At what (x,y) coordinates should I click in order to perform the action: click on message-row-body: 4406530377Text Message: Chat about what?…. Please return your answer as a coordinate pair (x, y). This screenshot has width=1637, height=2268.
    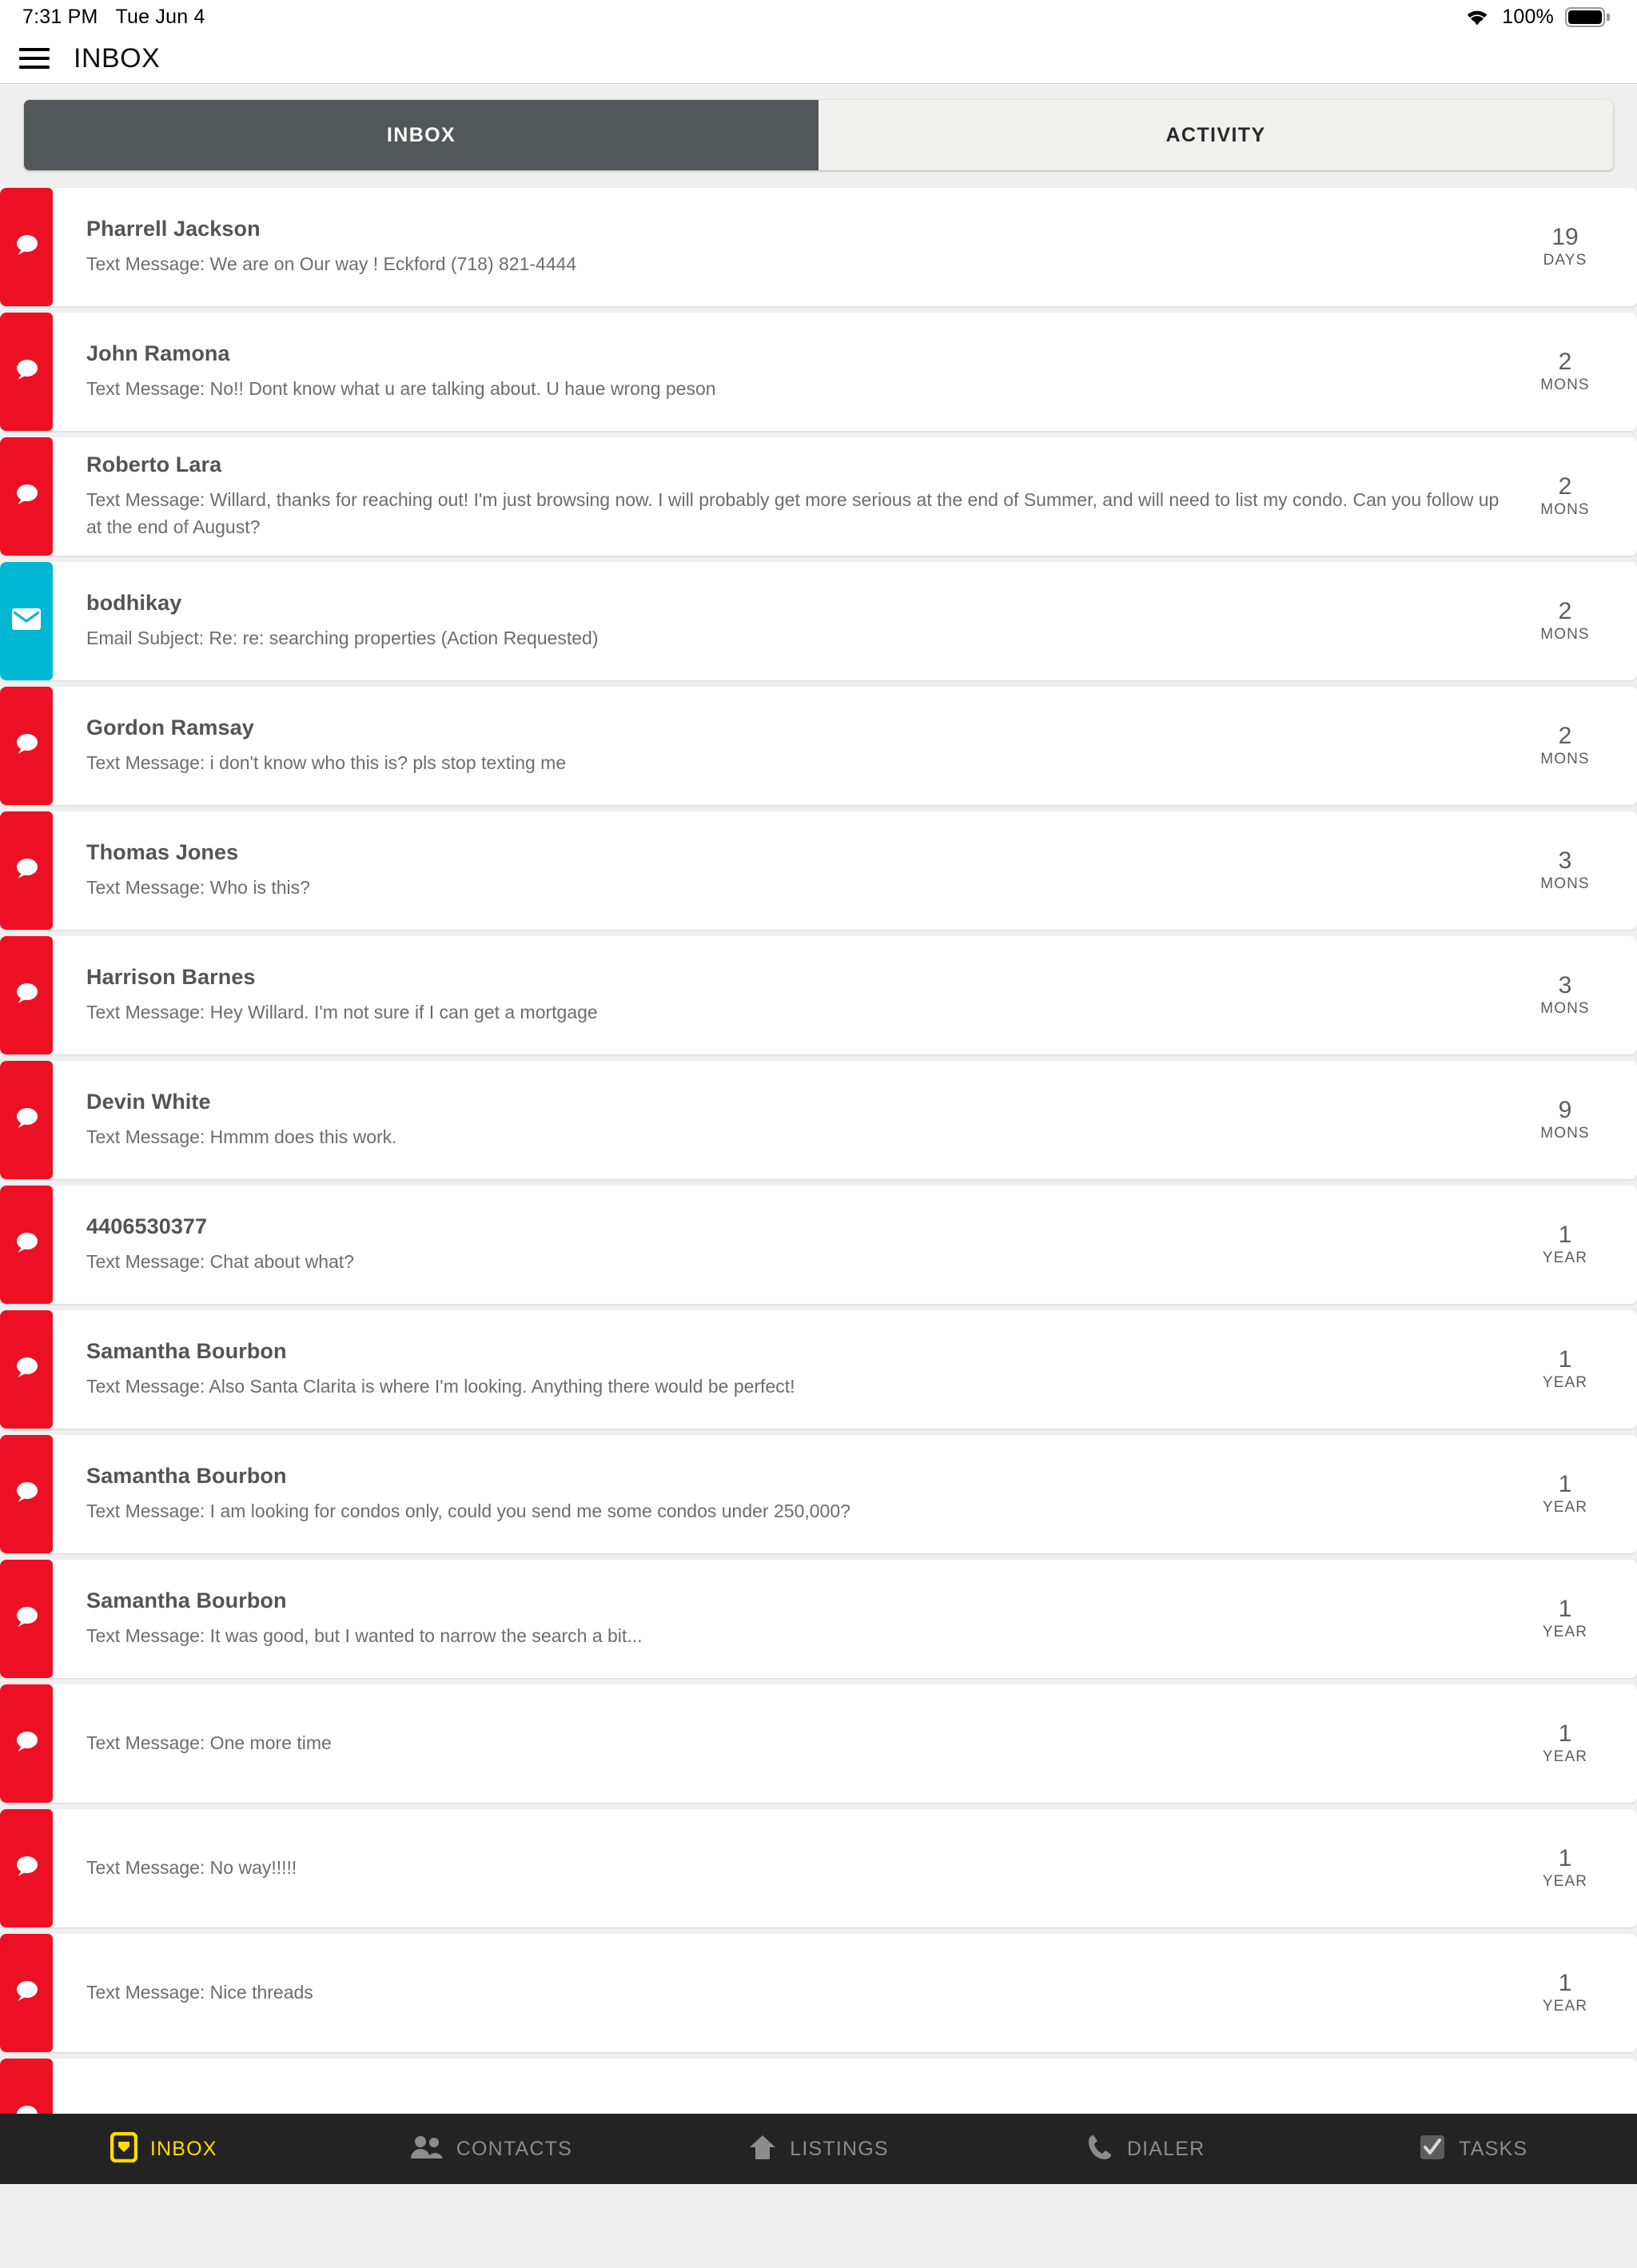
    Looking at the image, I should click on (845, 1245).